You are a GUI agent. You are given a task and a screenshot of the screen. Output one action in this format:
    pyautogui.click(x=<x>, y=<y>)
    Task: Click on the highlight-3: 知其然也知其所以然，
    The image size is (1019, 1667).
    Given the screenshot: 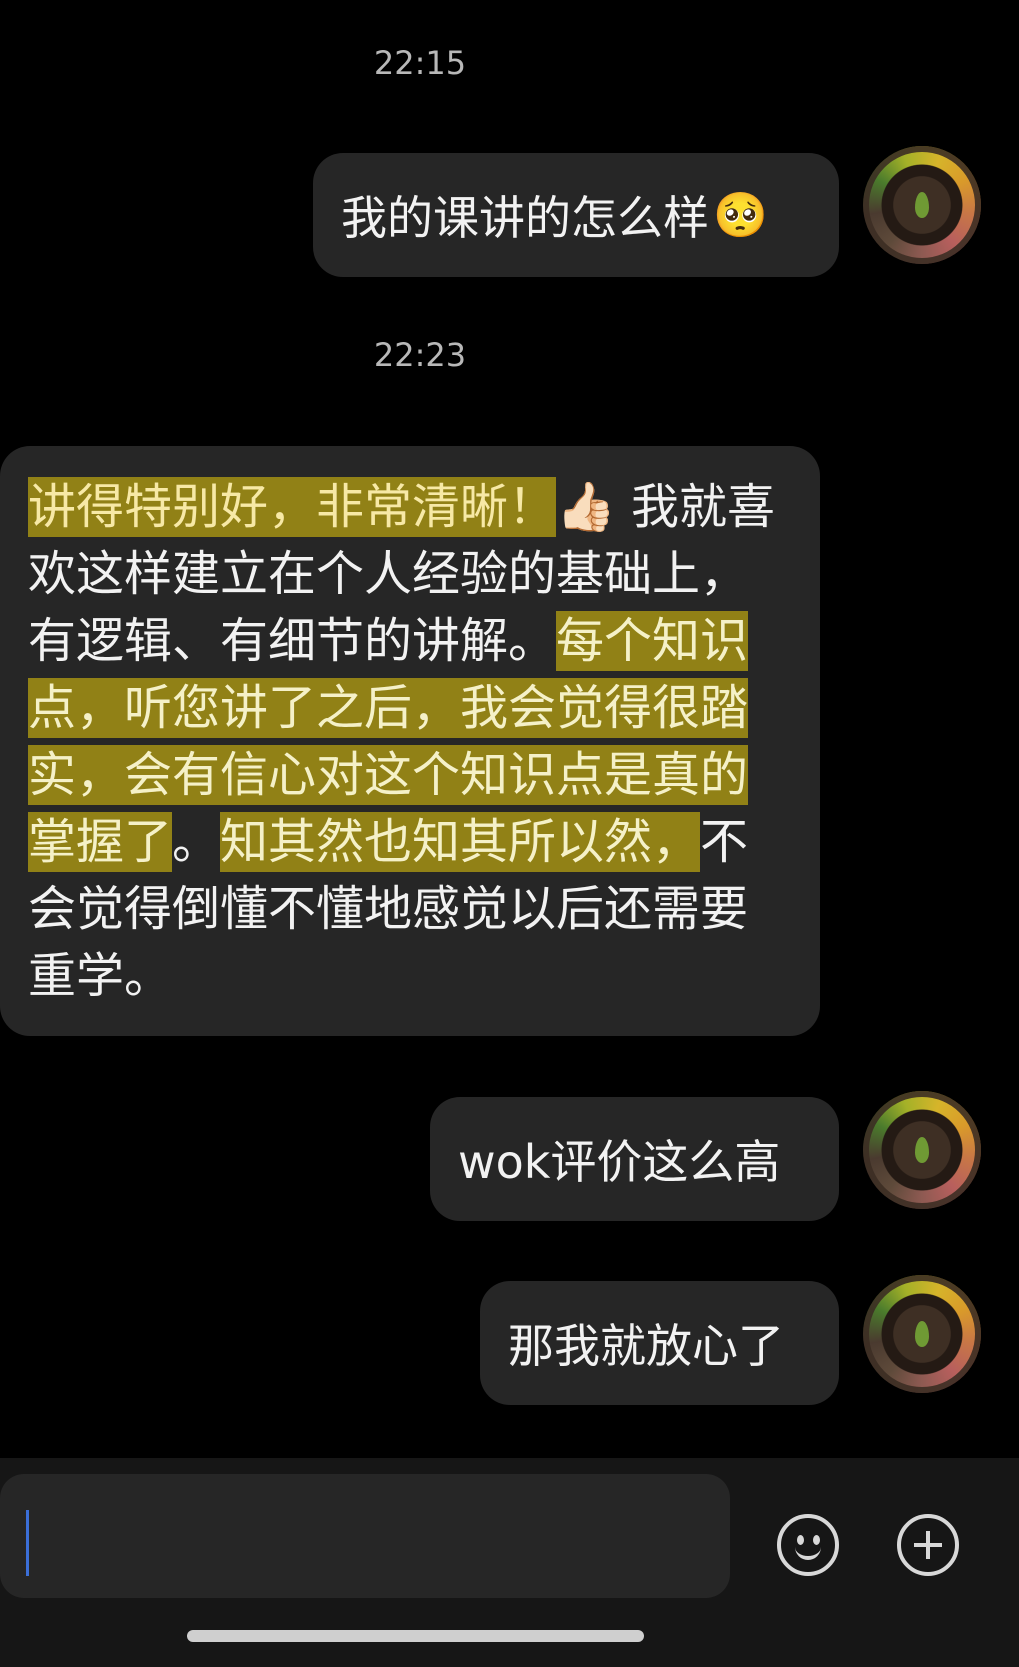 What is the action you would take?
    pyautogui.click(x=460, y=842)
    